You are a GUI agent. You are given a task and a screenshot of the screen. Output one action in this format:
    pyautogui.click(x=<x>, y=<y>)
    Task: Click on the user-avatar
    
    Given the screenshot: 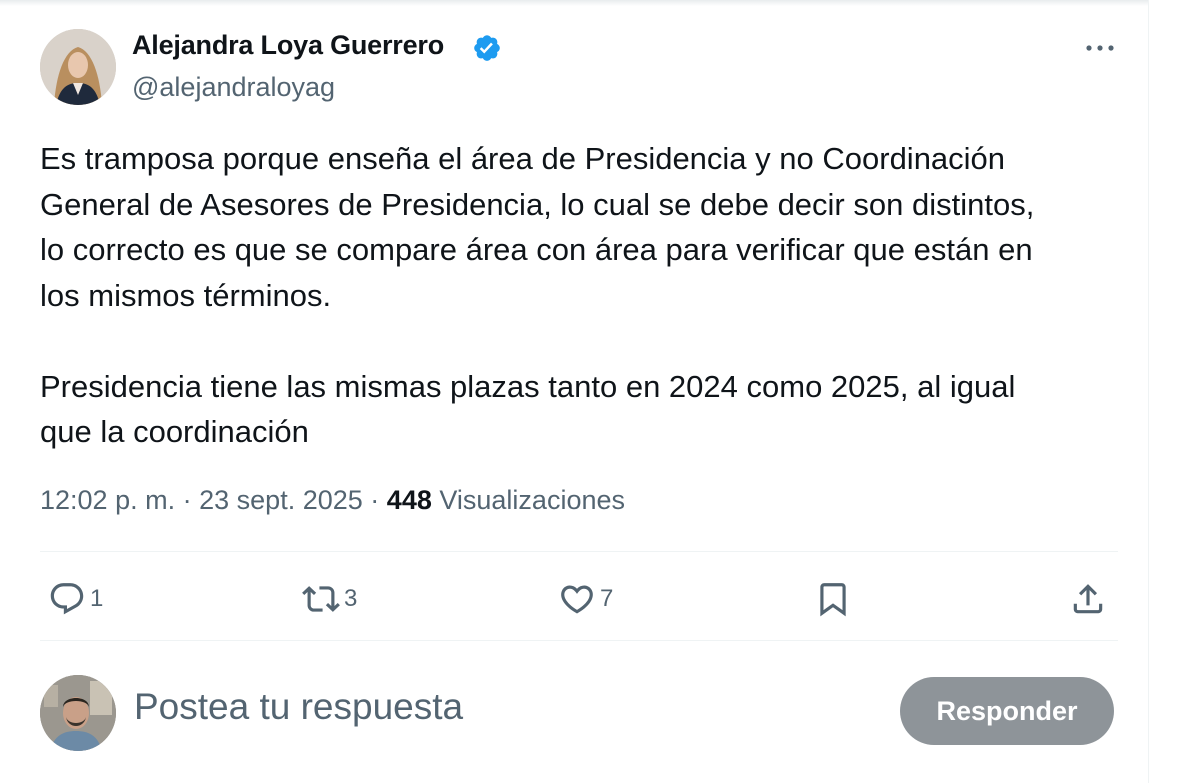 What is the action you would take?
    pyautogui.click(x=78, y=713)
    